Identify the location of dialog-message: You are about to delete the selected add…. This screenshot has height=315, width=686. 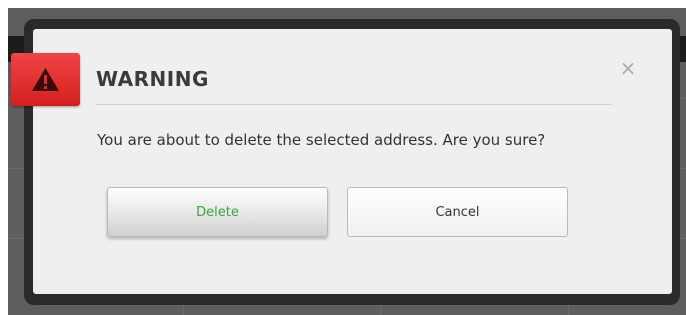
(321, 140).